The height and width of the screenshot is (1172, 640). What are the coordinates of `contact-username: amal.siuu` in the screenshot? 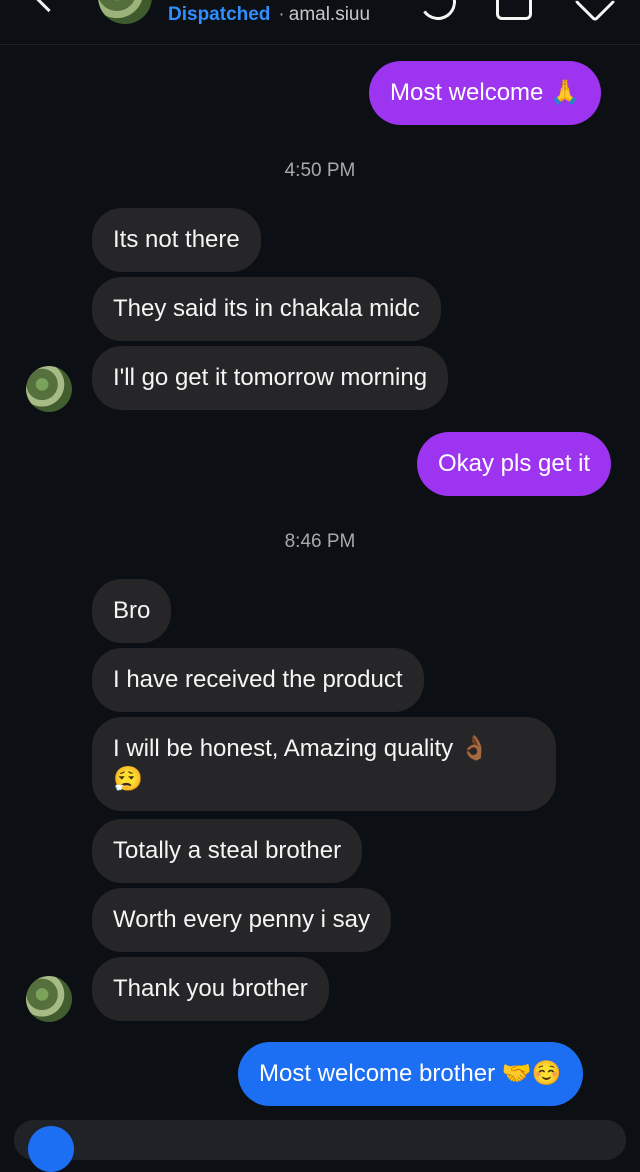 It's located at (329, 14).